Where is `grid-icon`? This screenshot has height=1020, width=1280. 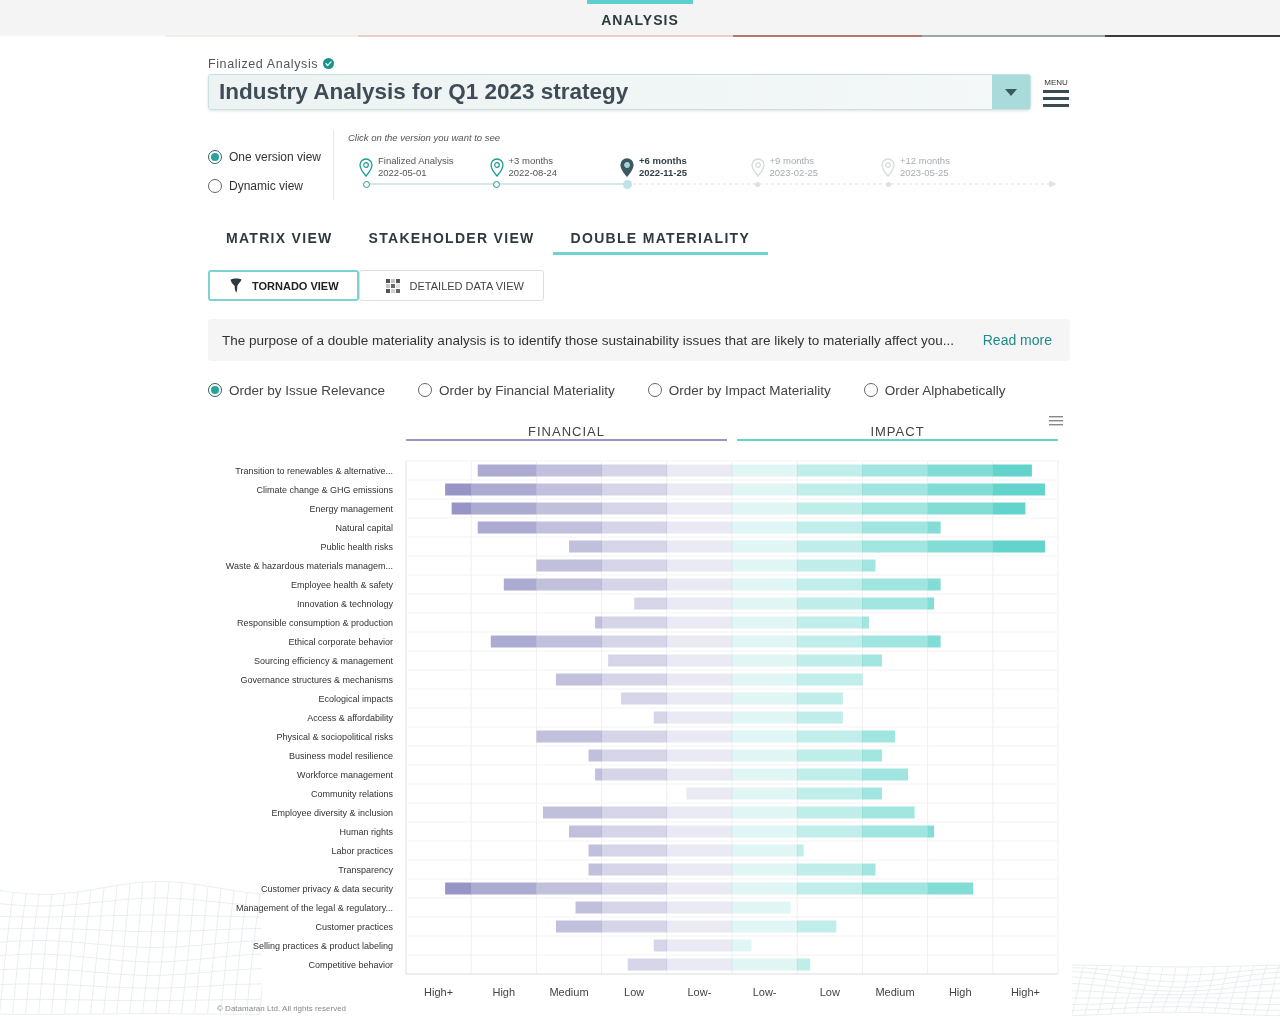 grid-icon is located at coordinates (392, 285).